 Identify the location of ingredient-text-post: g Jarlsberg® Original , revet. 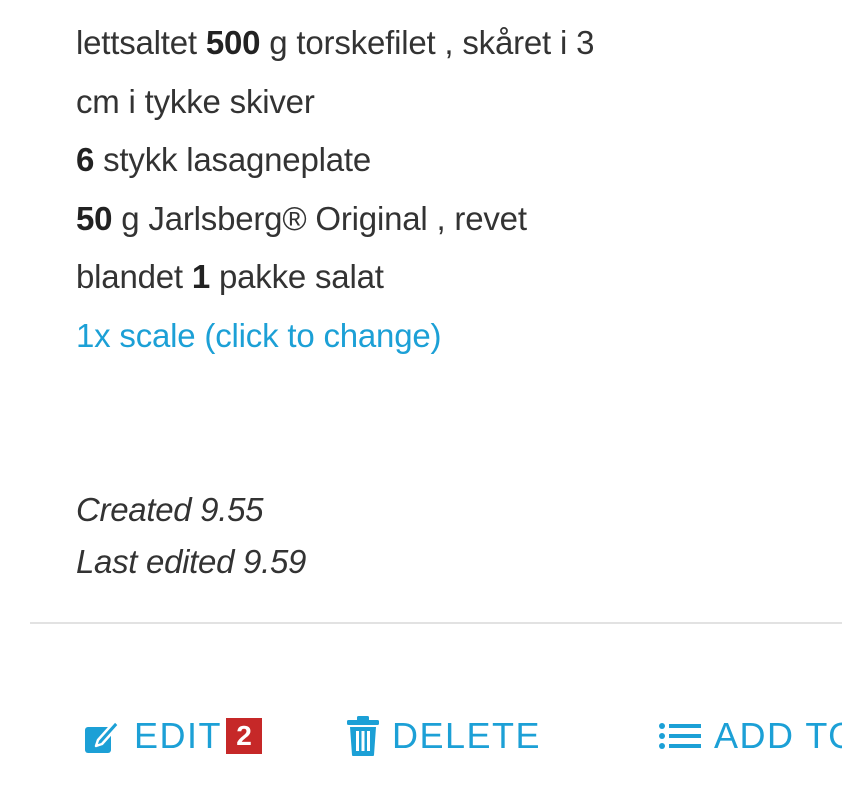
(319, 218).